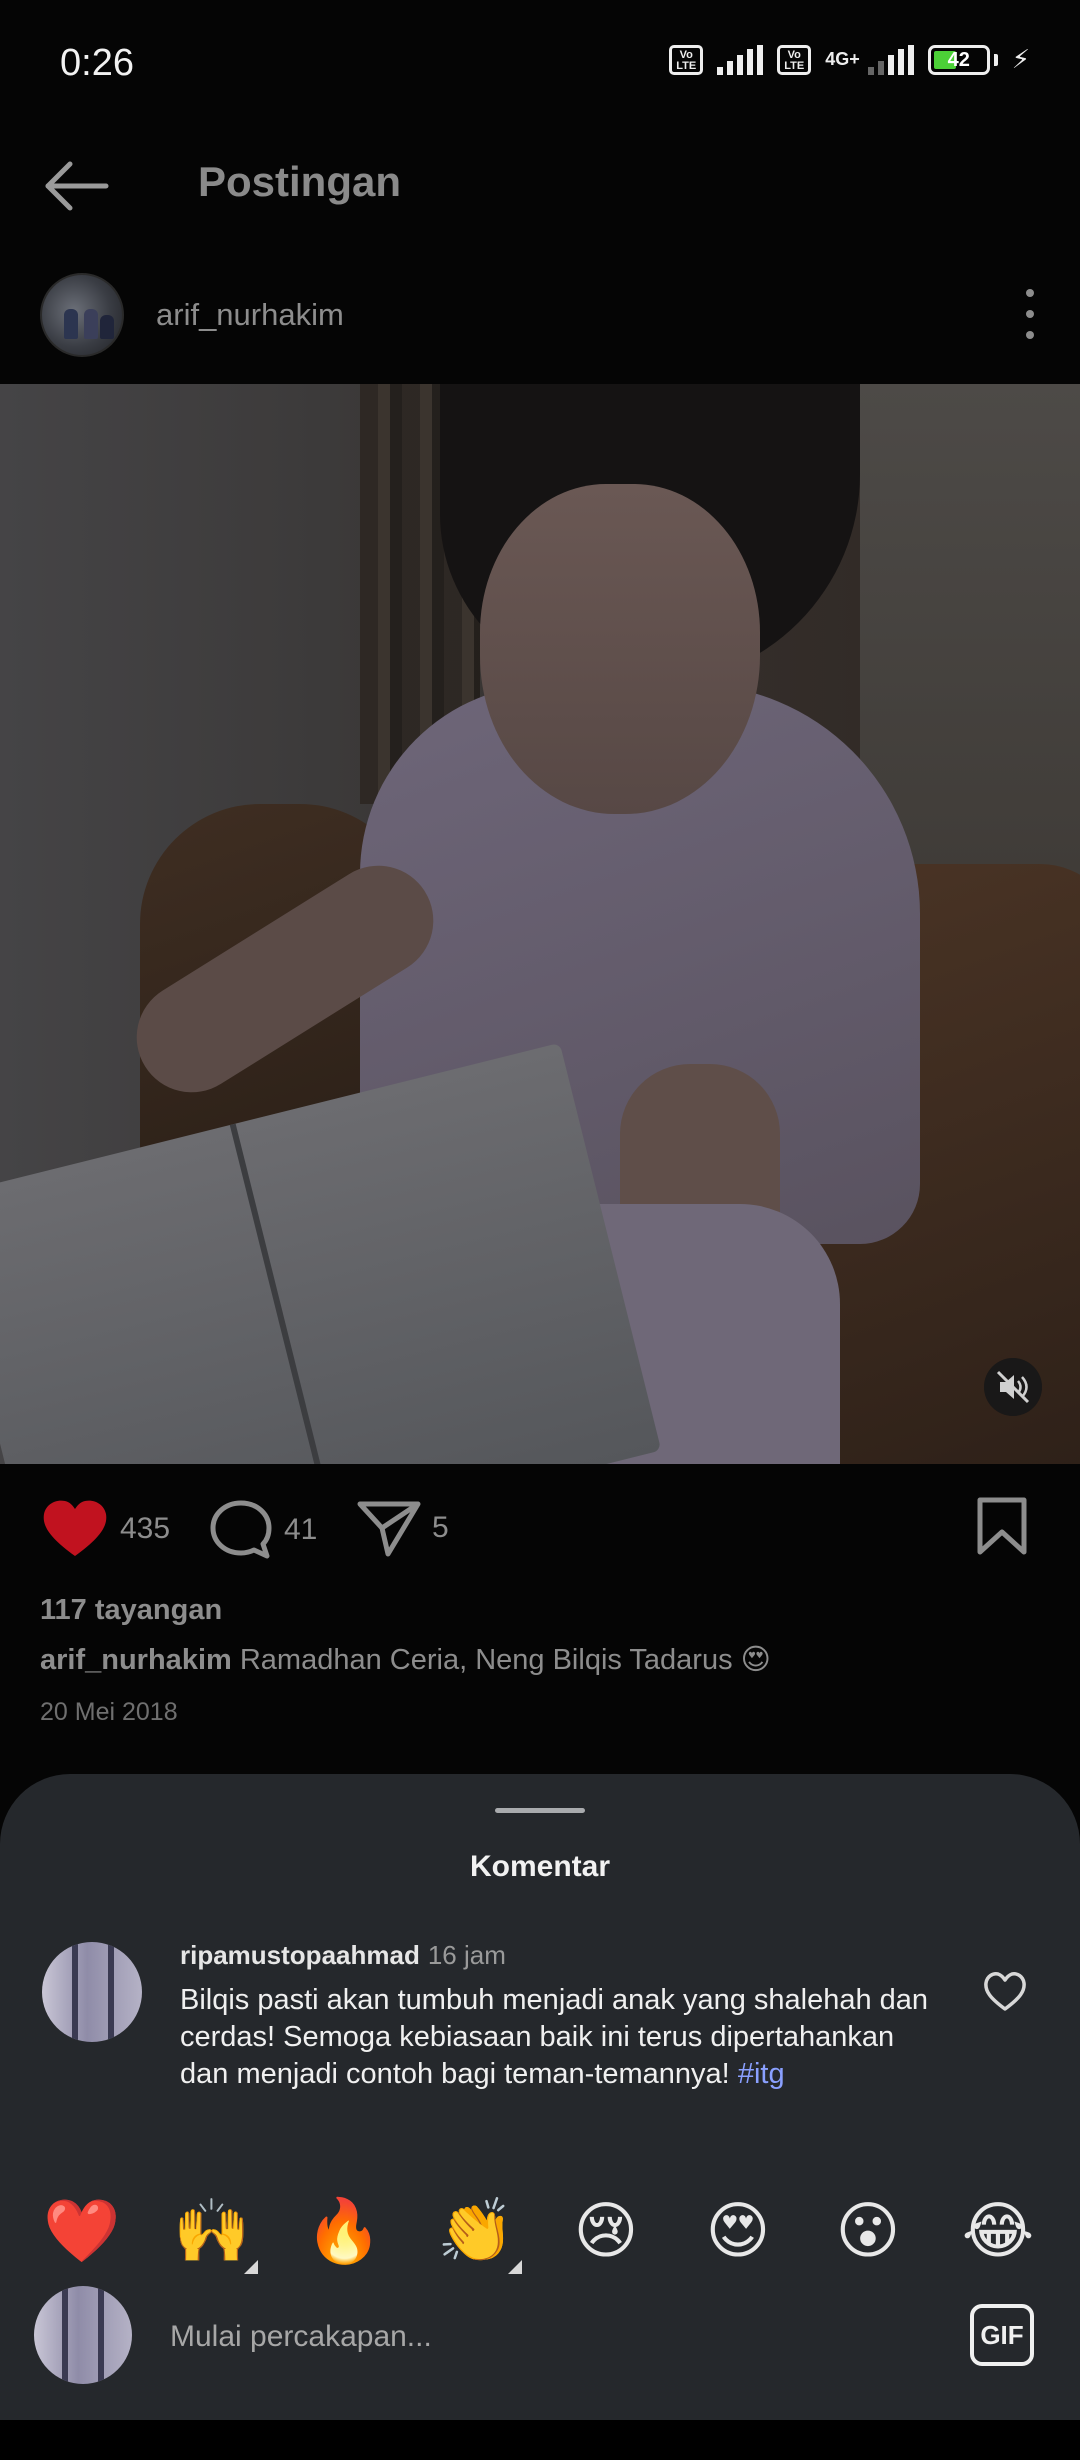 The image size is (1080, 2460). I want to click on share-count: 5, so click(440, 1527).